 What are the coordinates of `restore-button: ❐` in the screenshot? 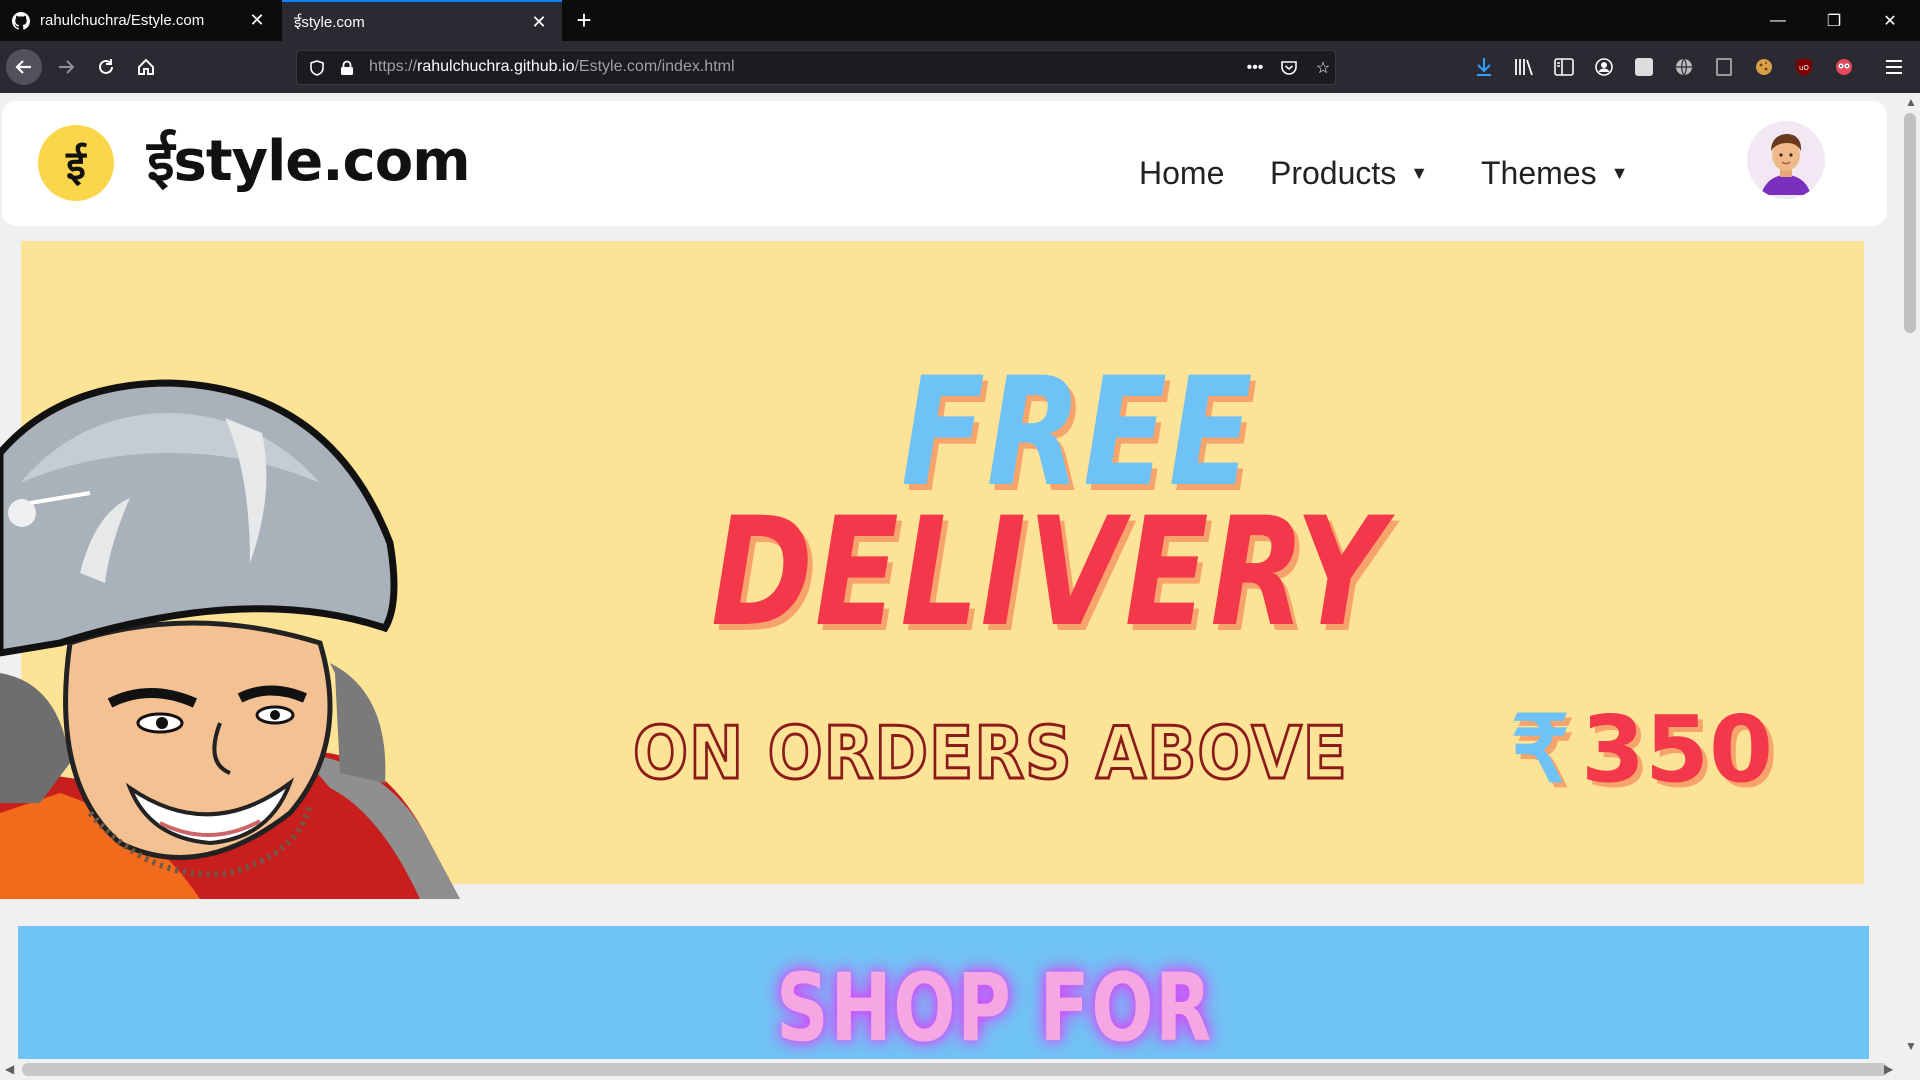 It's located at (1834, 20).